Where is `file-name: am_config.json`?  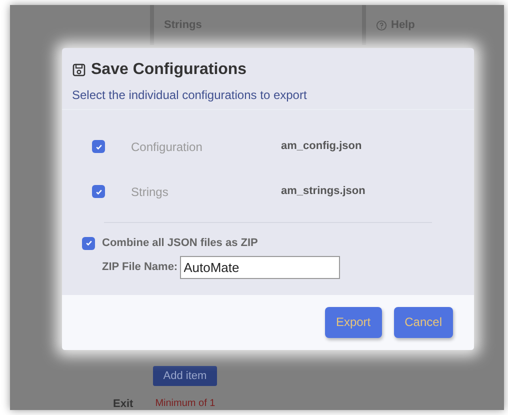 file-name: am_config.json is located at coordinates (321, 146).